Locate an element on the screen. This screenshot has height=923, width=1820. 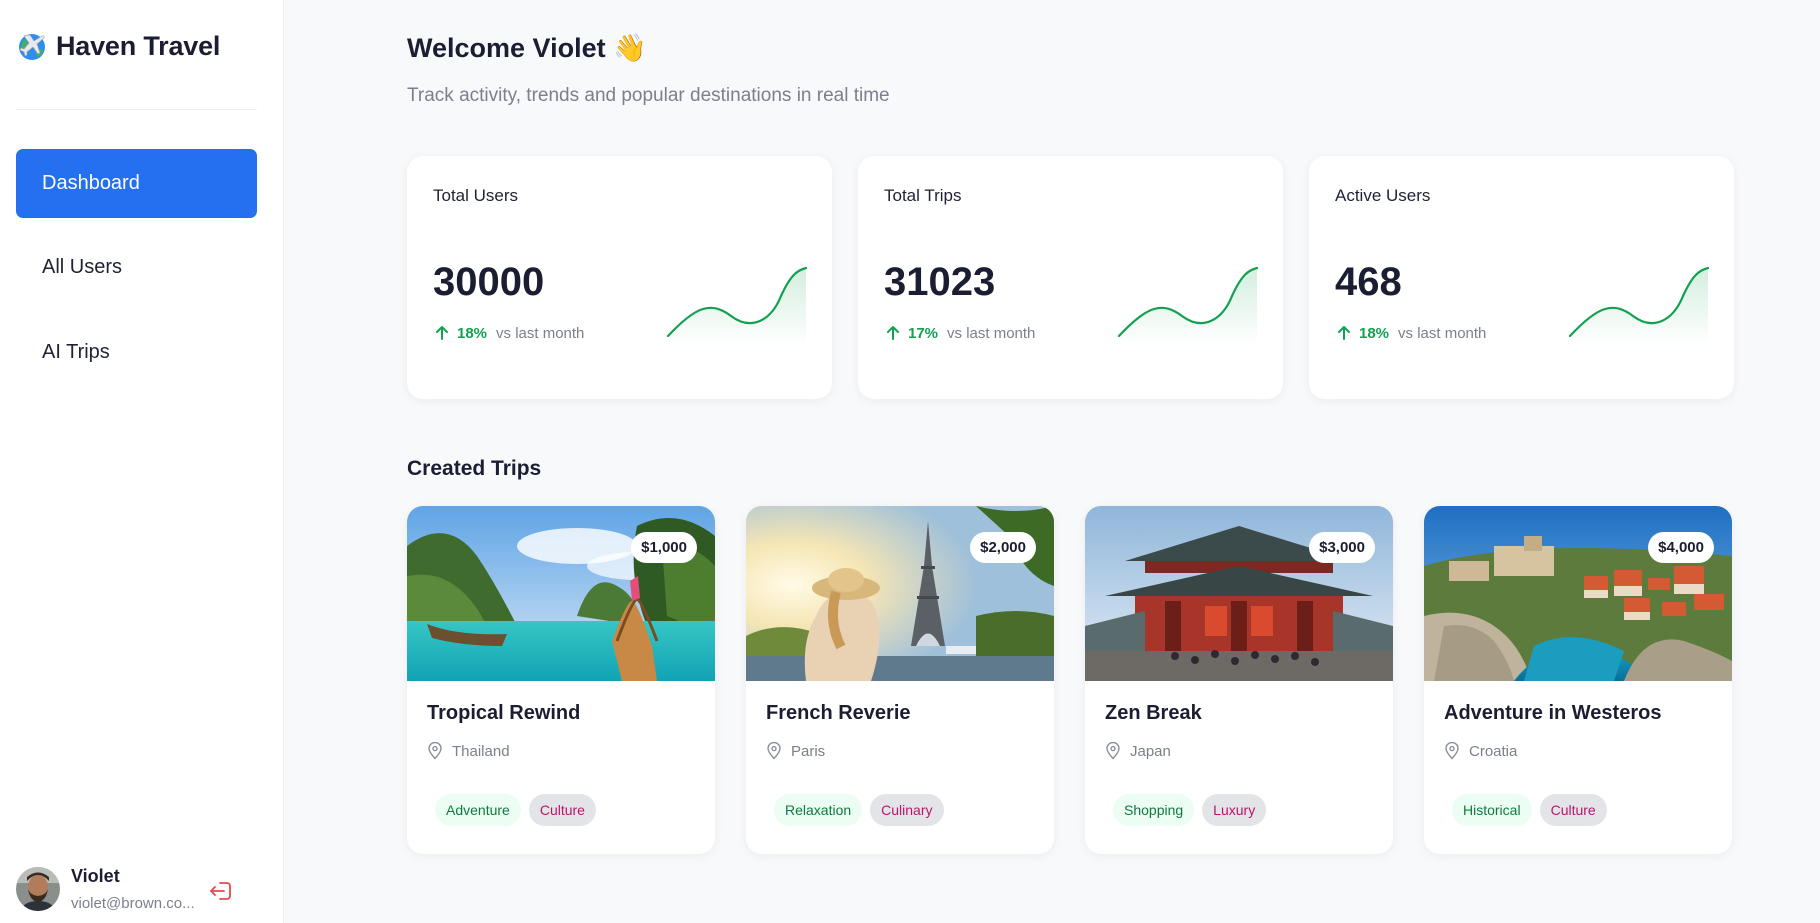
brand-logo: Haven Travel is located at coordinates (118, 46).